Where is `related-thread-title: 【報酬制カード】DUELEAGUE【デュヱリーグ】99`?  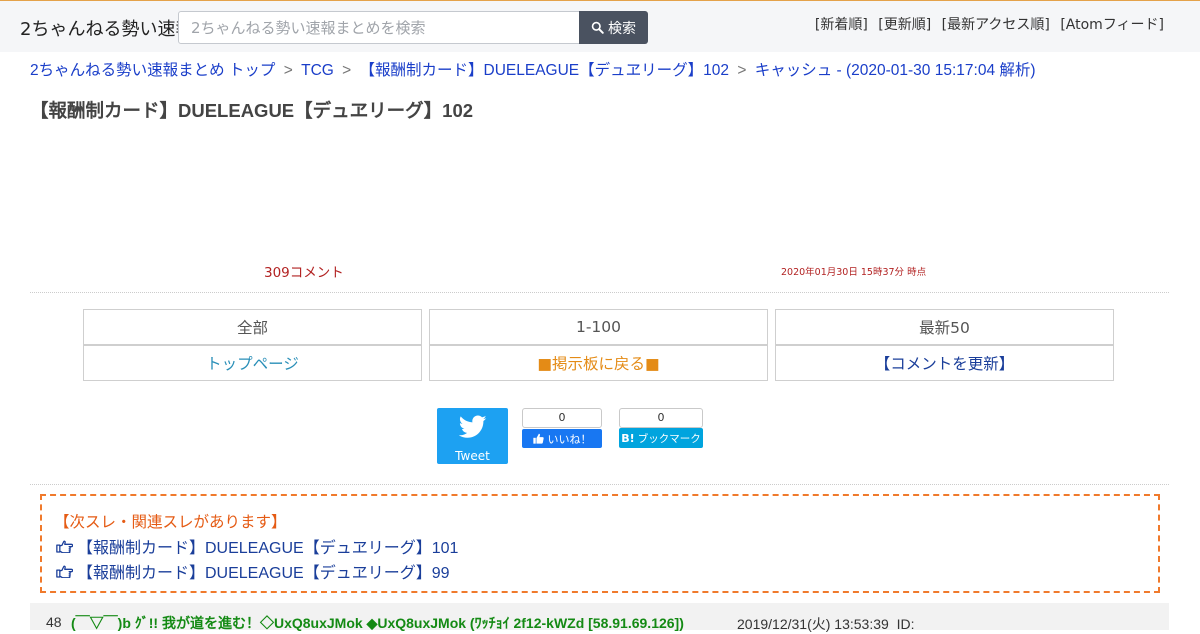
related-thread-title: 【報酬制カード】DUELEAGUE【デュヱリーグ】99 is located at coordinates (263, 573).